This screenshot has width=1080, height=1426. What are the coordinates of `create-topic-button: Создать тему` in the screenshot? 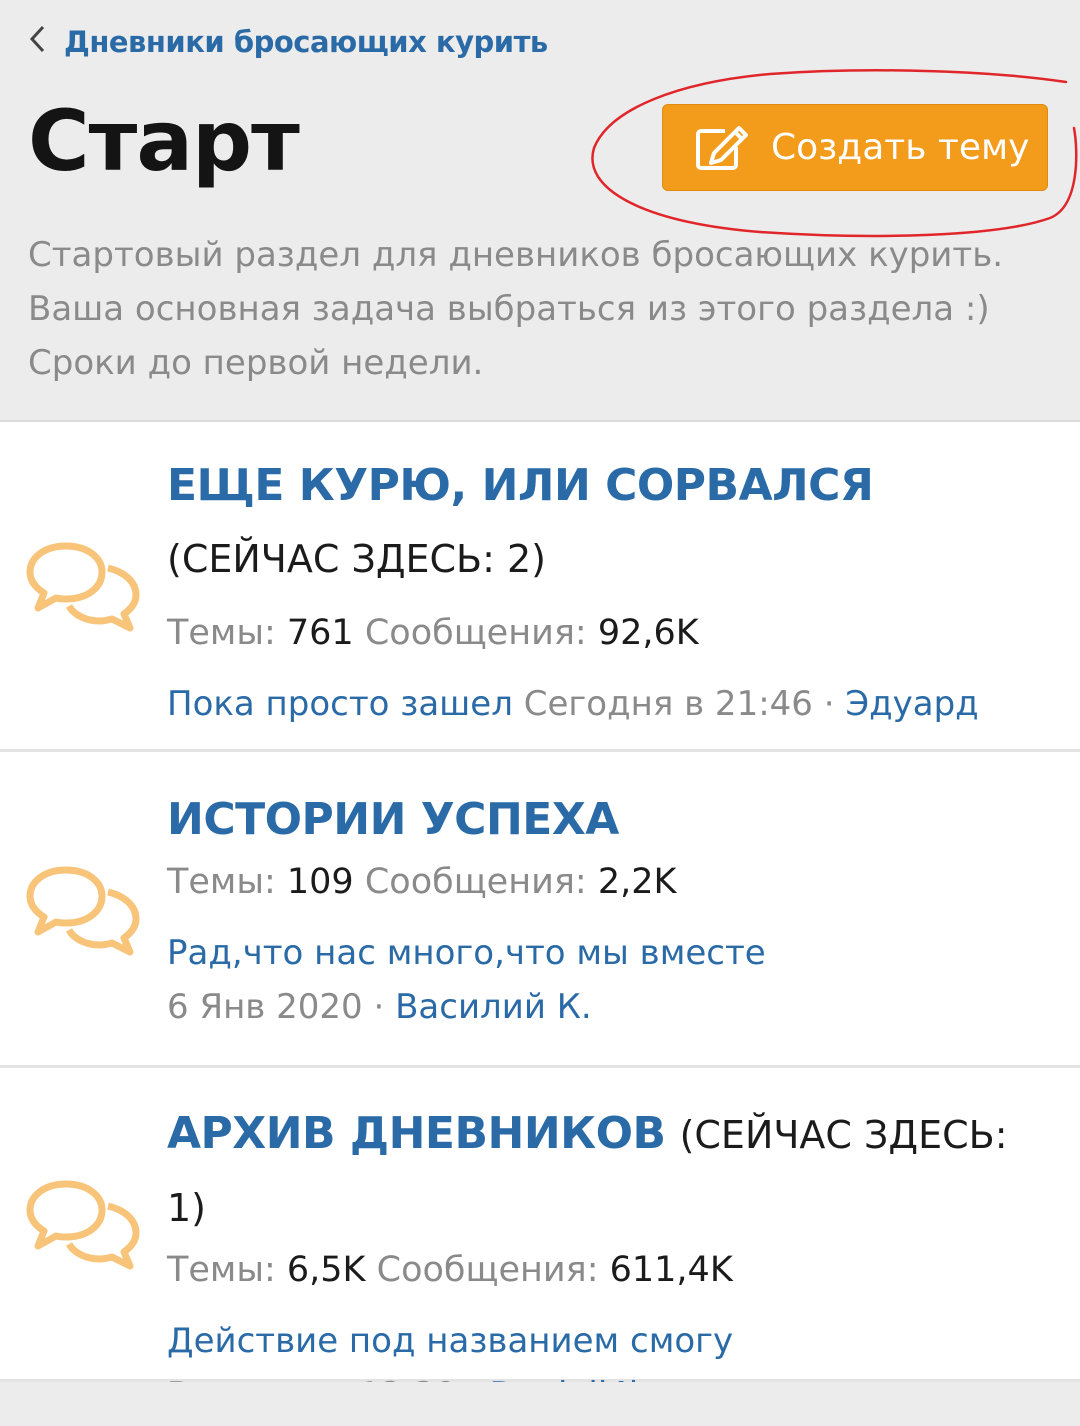 It's located at (855, 147).